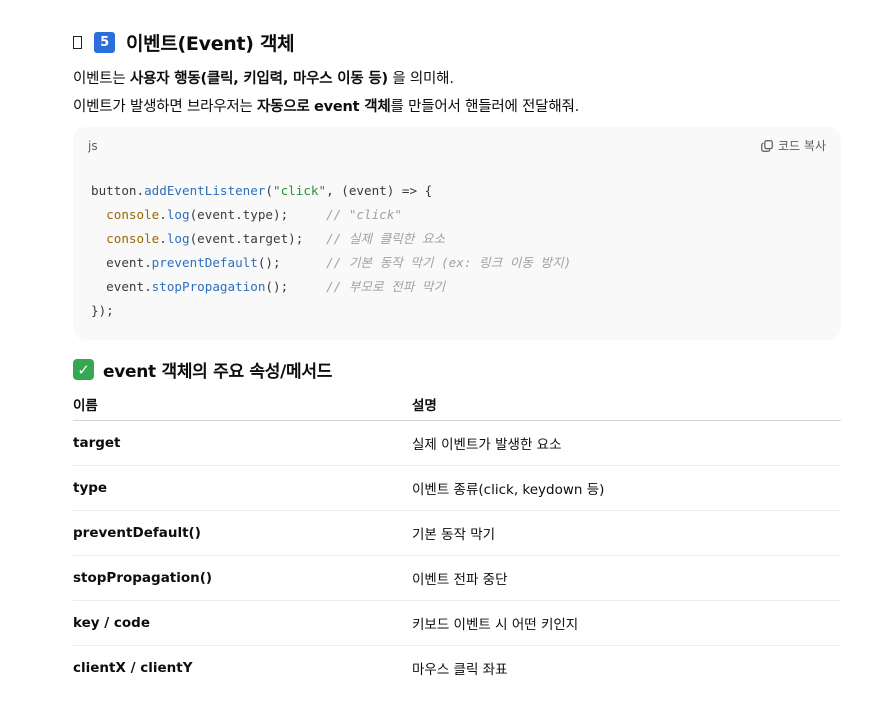 Image resolution: width=895 pixels, height=704 pixels. What do you see at coordinates (364, 214) in the screenshot?
I see `code-token: // "click"` at bounding box center [364, 214].